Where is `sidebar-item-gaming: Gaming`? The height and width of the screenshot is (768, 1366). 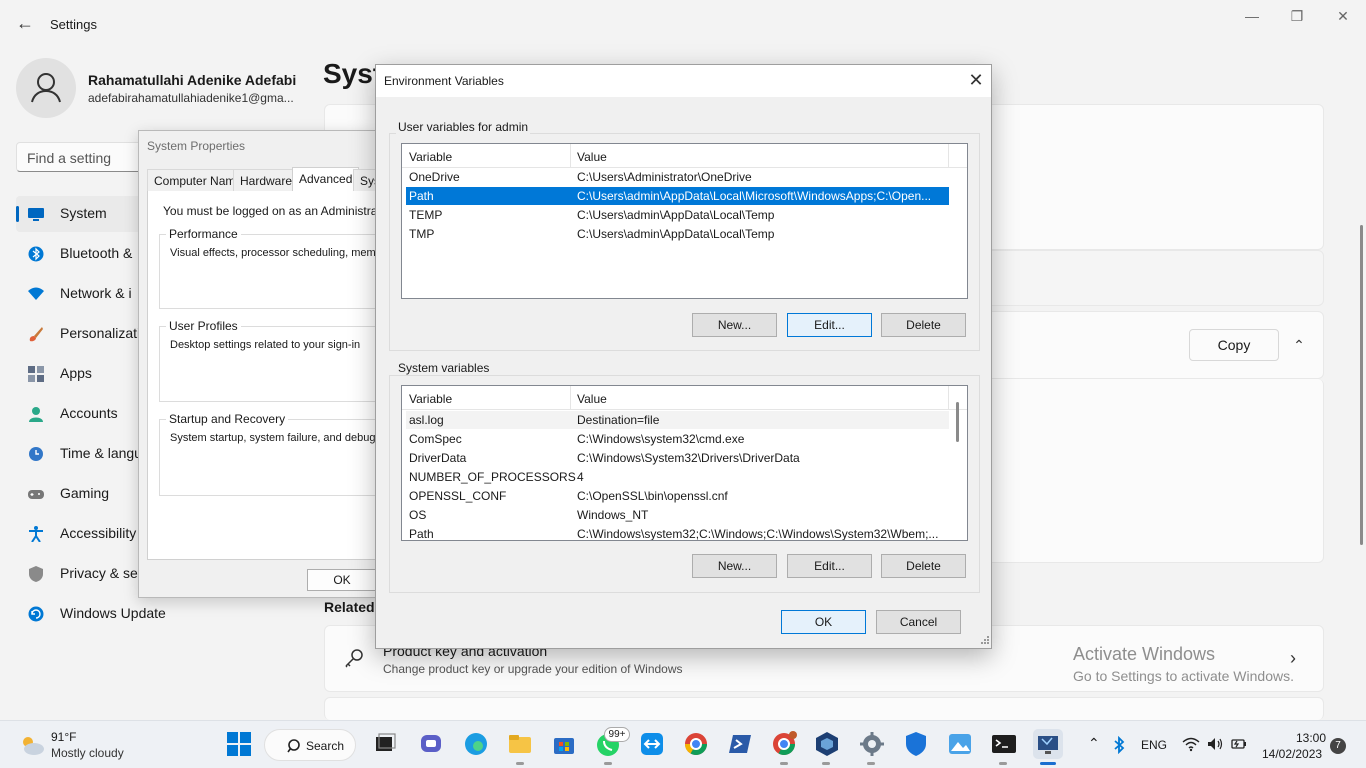 sidebar-item-gaming: Gaming is located at coordinates (81, 494).